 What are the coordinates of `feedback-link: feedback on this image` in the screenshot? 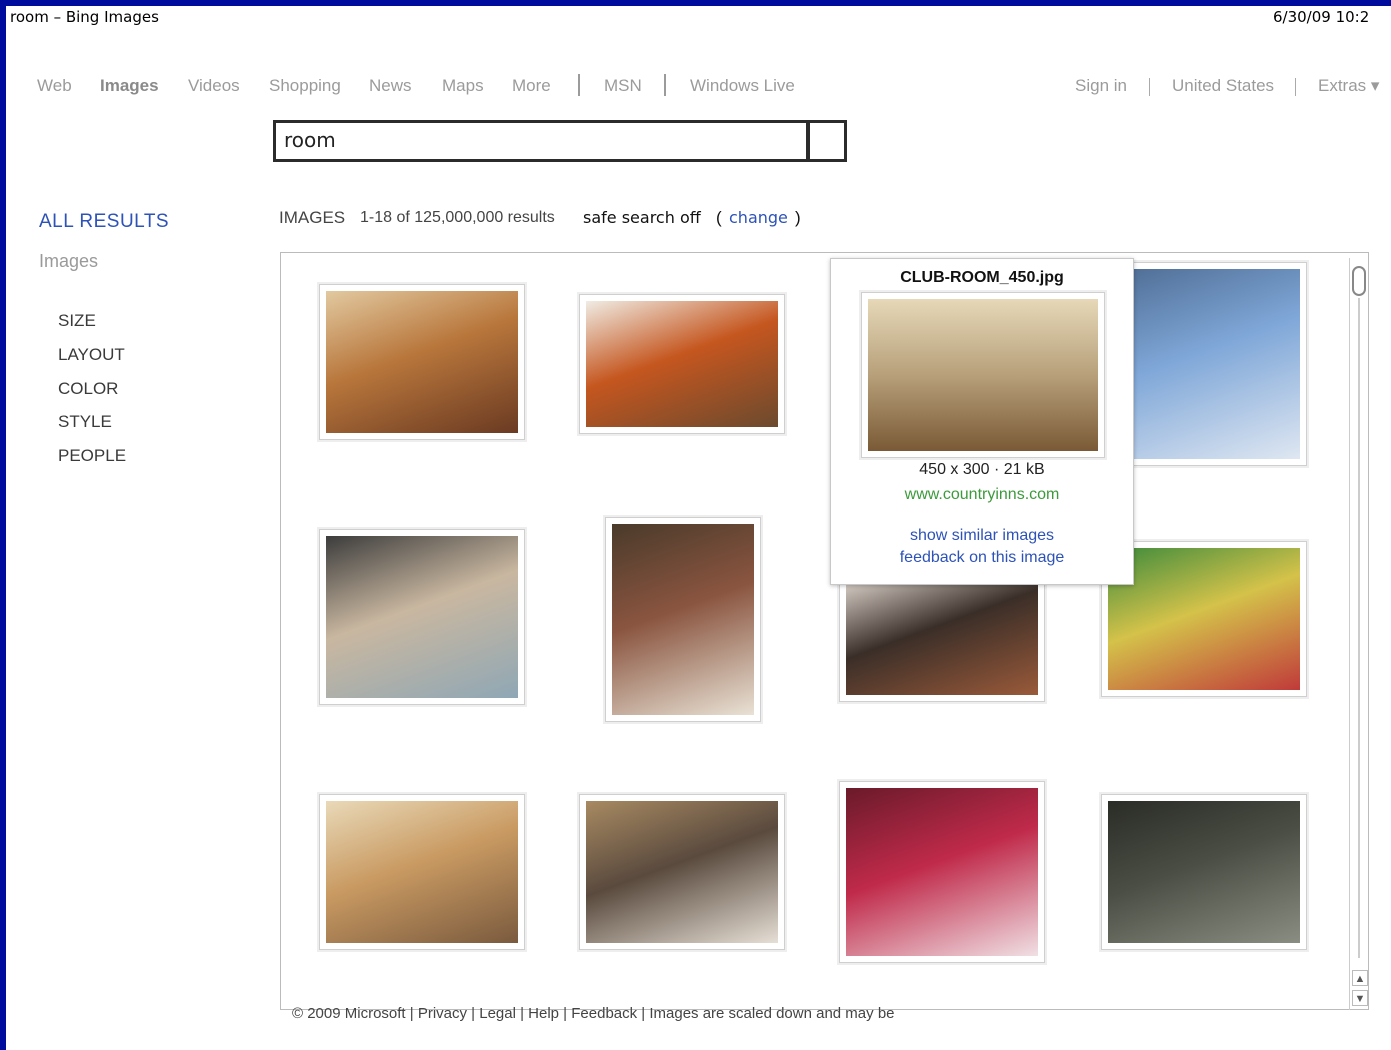 It's located at (982, 558).